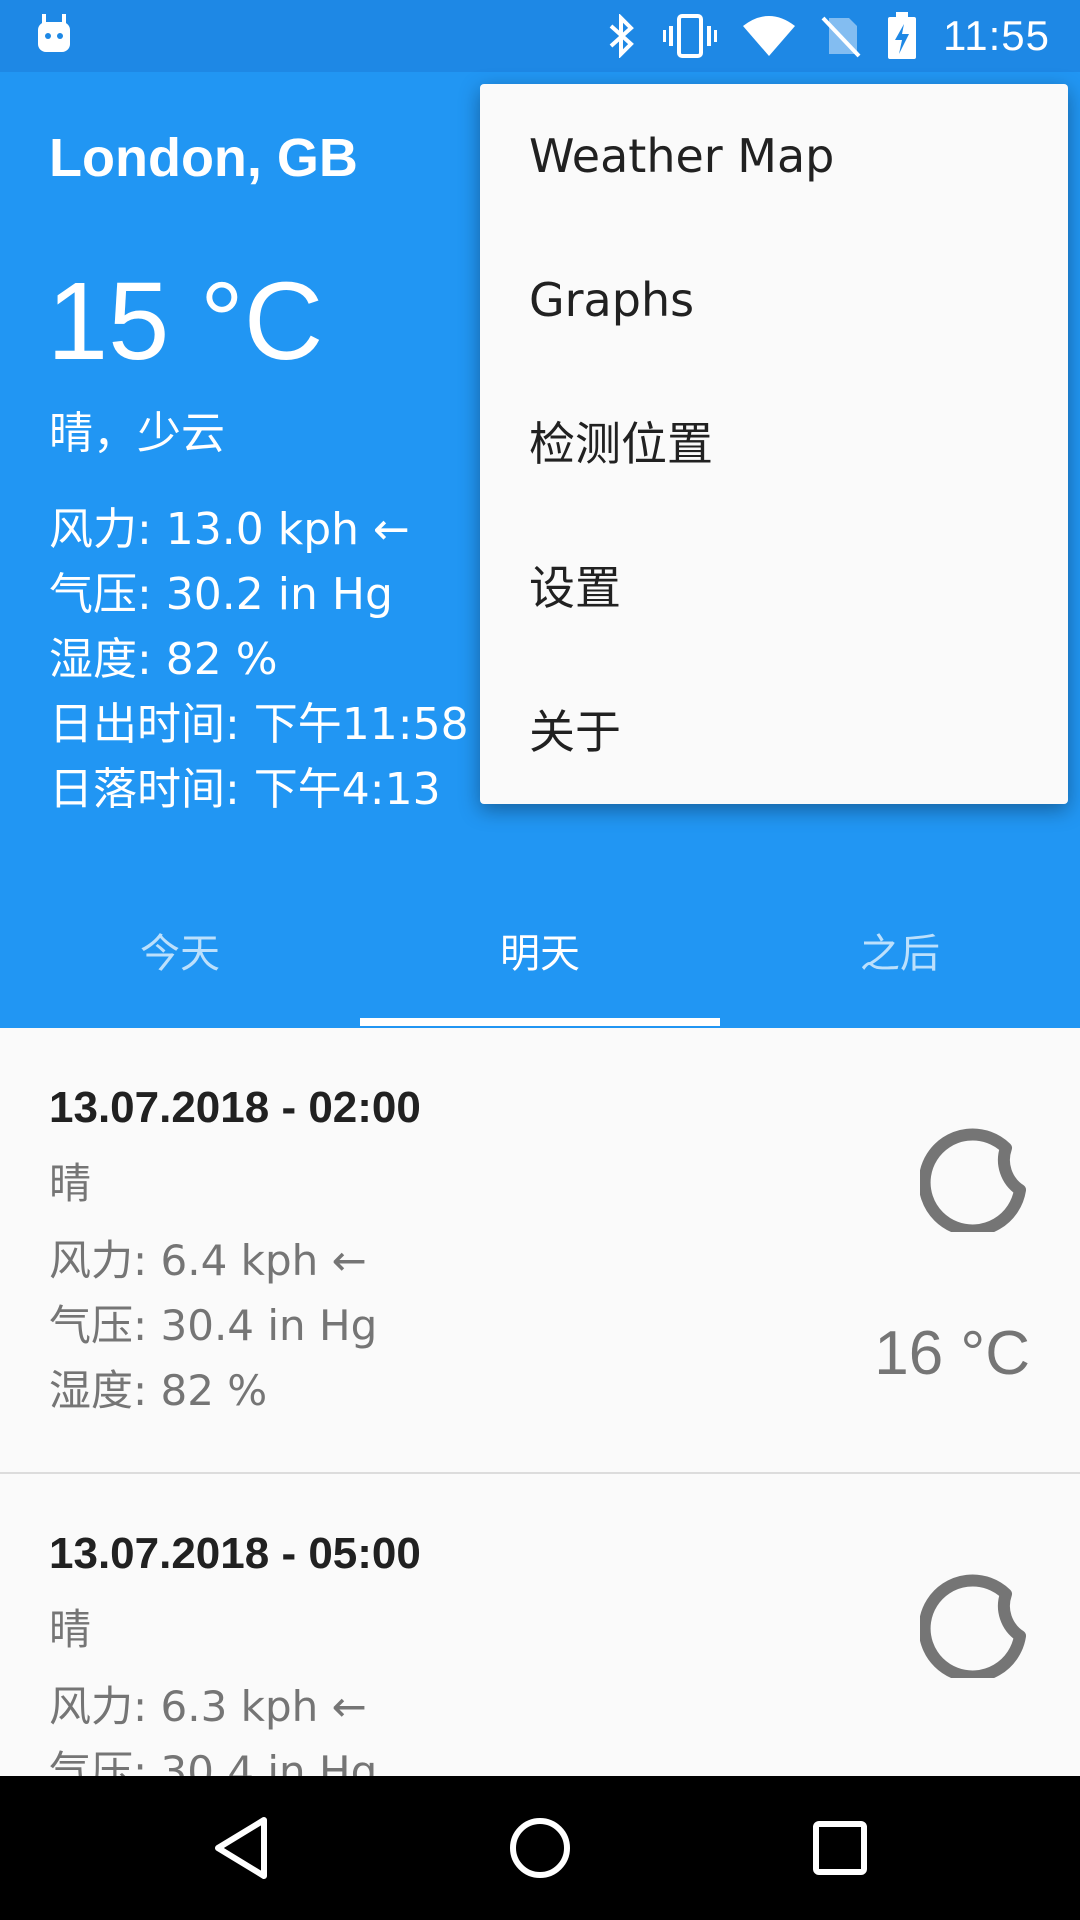 The height and width of the screenshot is (1920, 1080). I want to click on clock: 11:55, so click(996, 35).